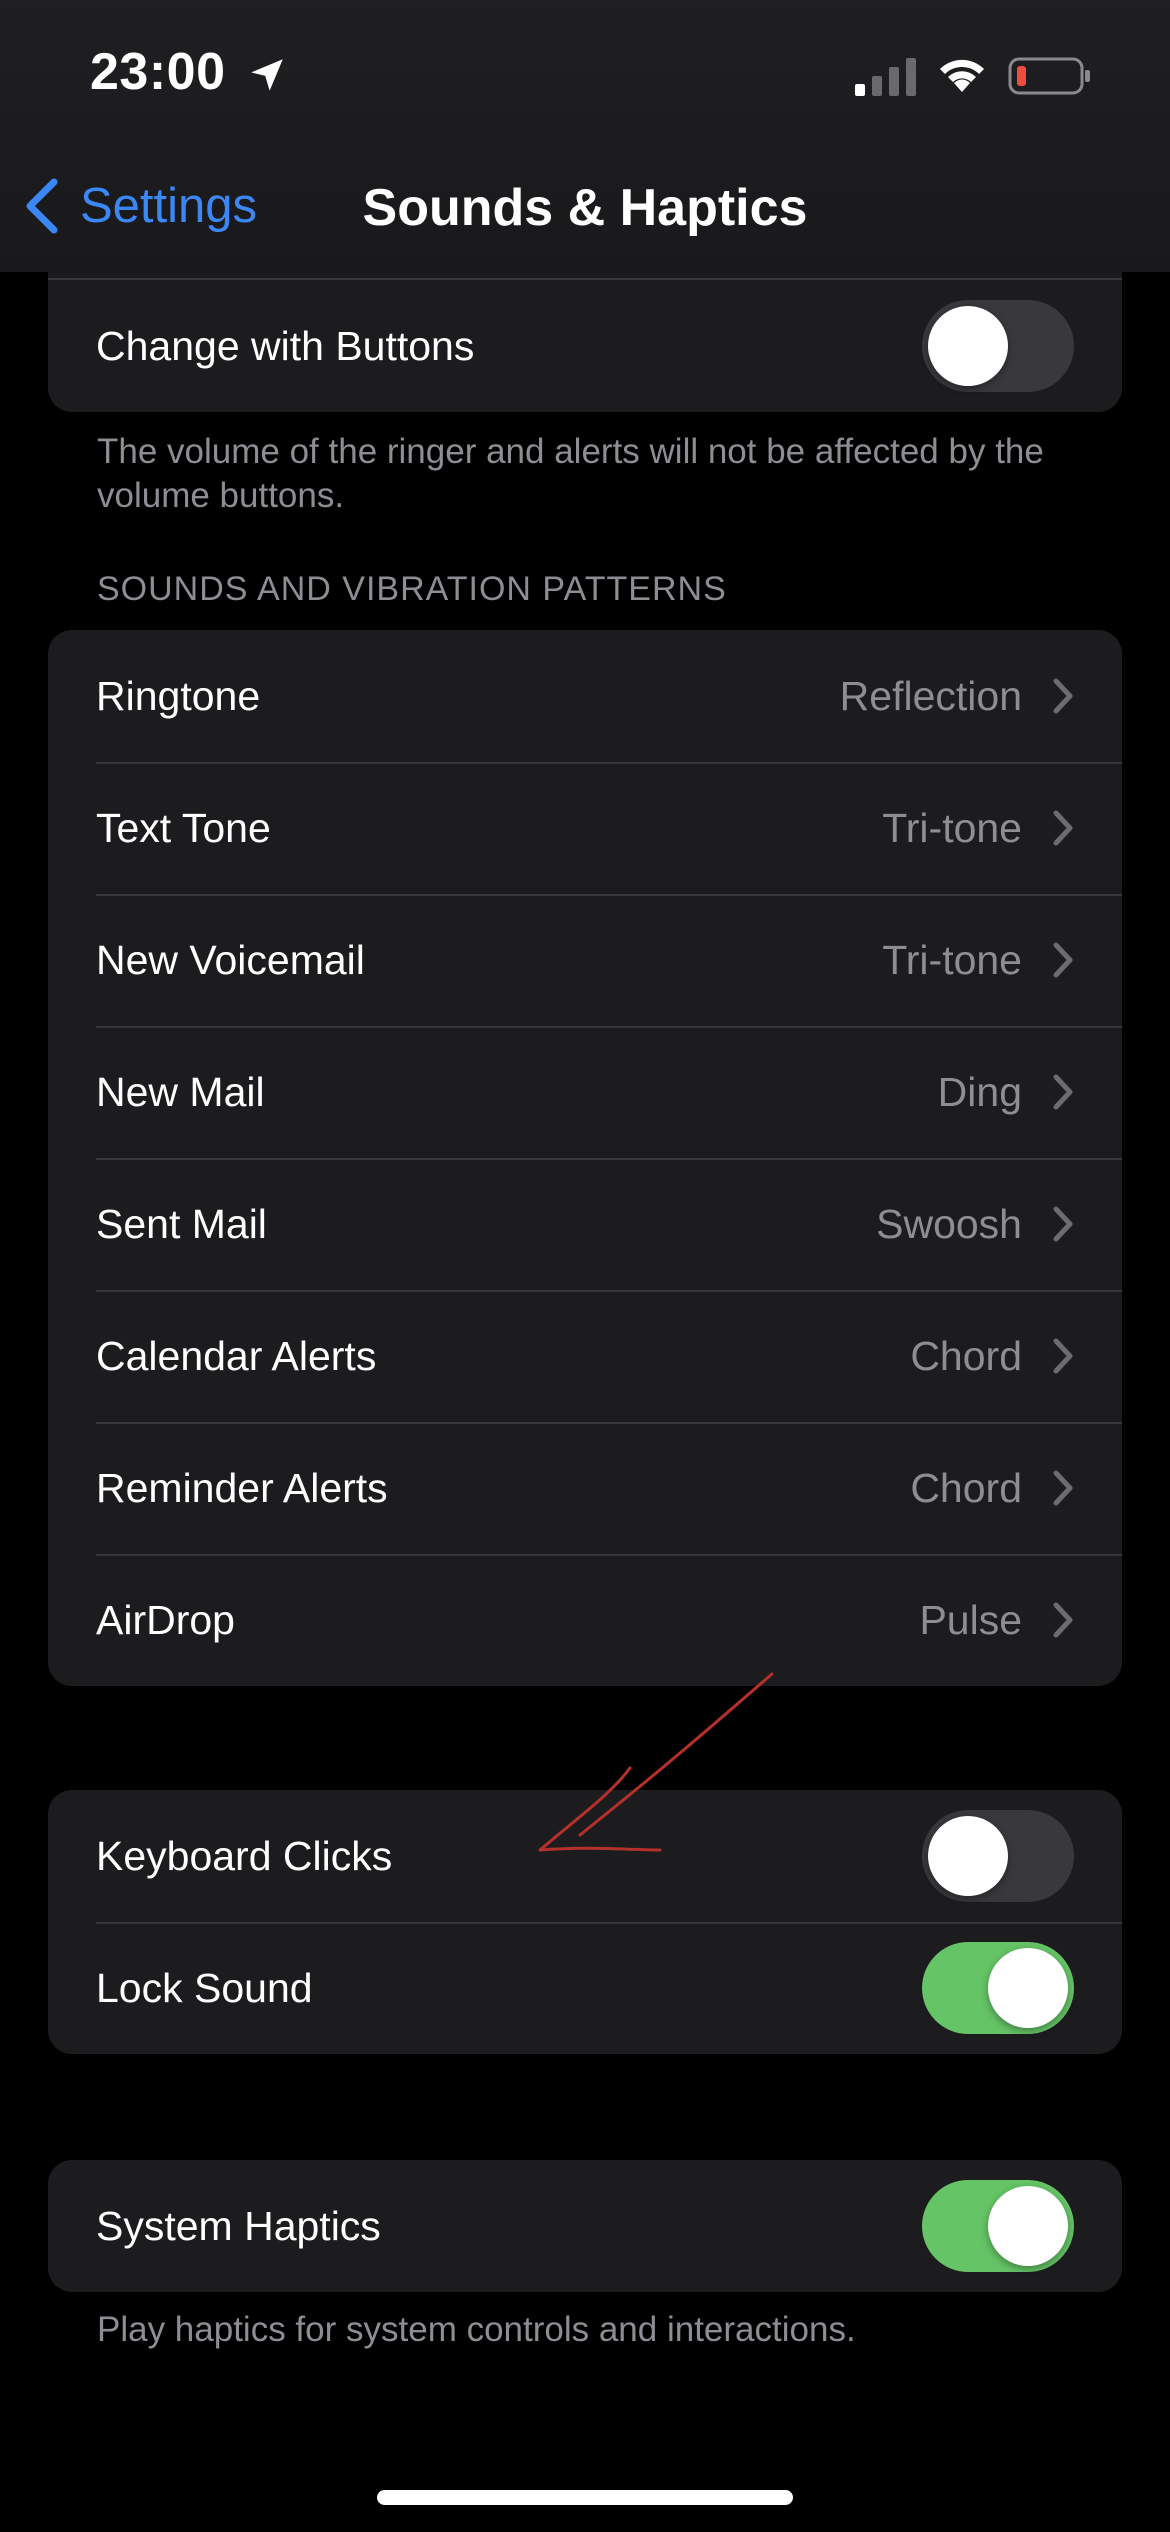 The height and width of the screenshot is (2532, 1170). What do you see at coordinates (1049, 76) in the screenshot?
I see `battery-low-icon` at bounding box center [1049, 76].